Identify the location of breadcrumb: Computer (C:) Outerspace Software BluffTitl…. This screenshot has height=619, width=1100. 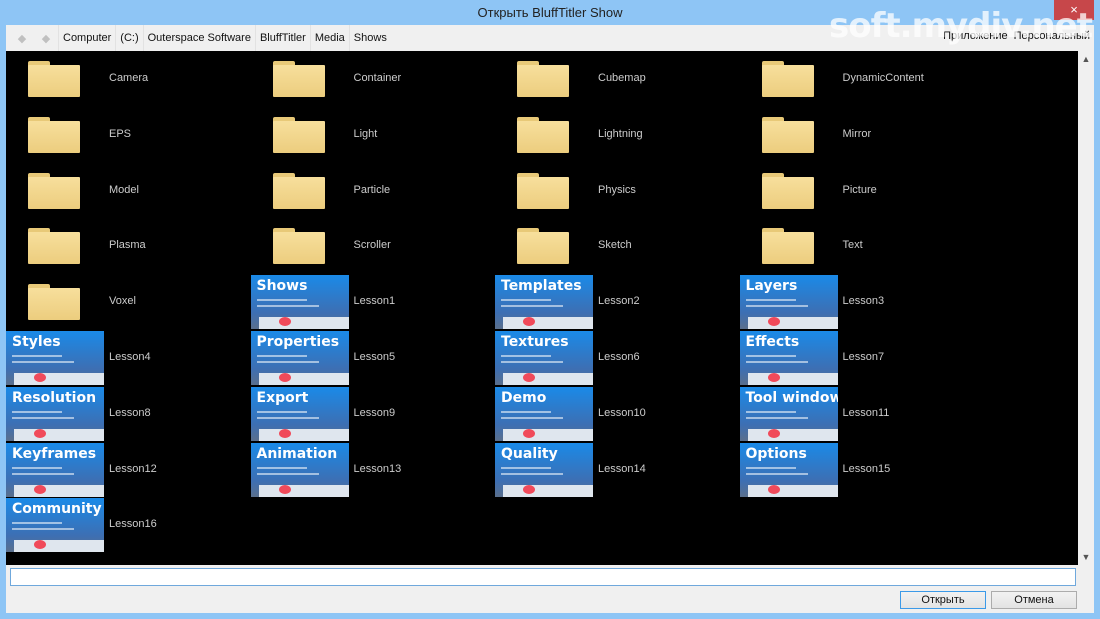
(224, 38).